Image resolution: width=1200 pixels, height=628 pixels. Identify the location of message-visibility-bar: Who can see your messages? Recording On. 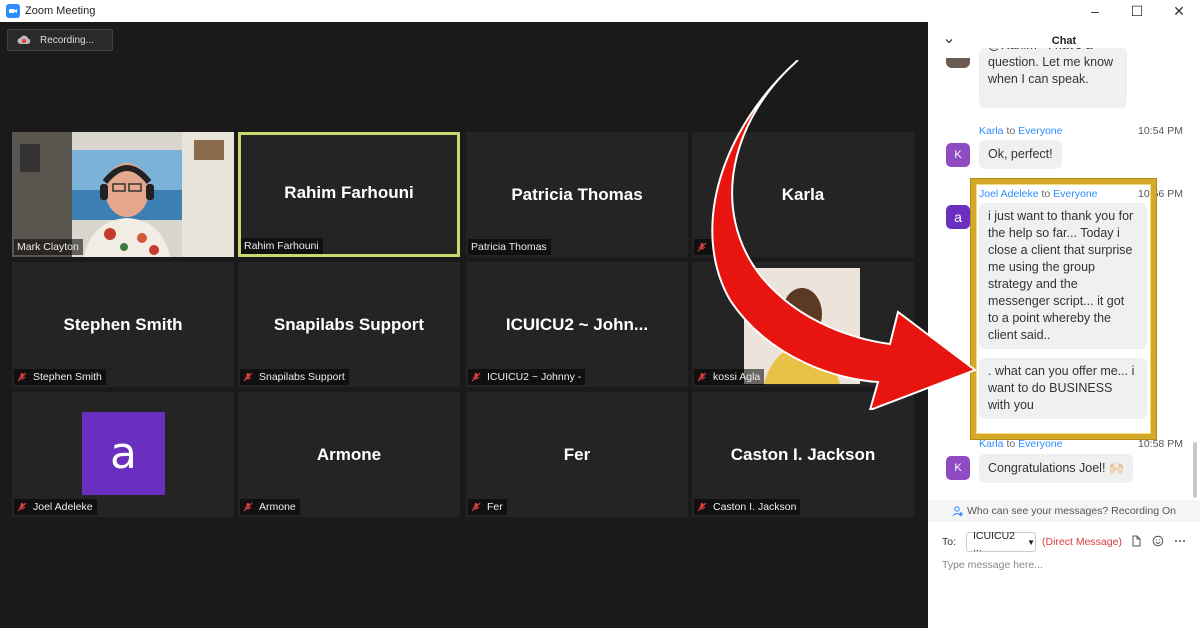
(1064, 511).